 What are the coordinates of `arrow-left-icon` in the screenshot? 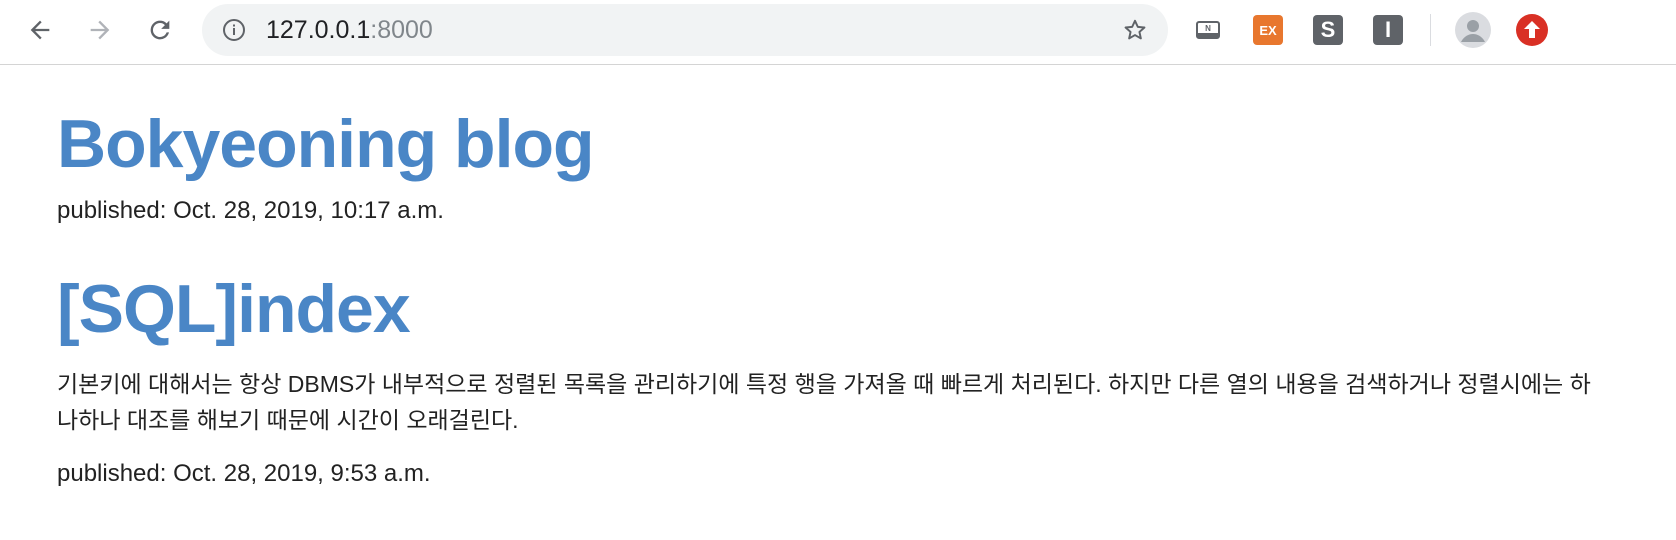 It's located at (40, 30).